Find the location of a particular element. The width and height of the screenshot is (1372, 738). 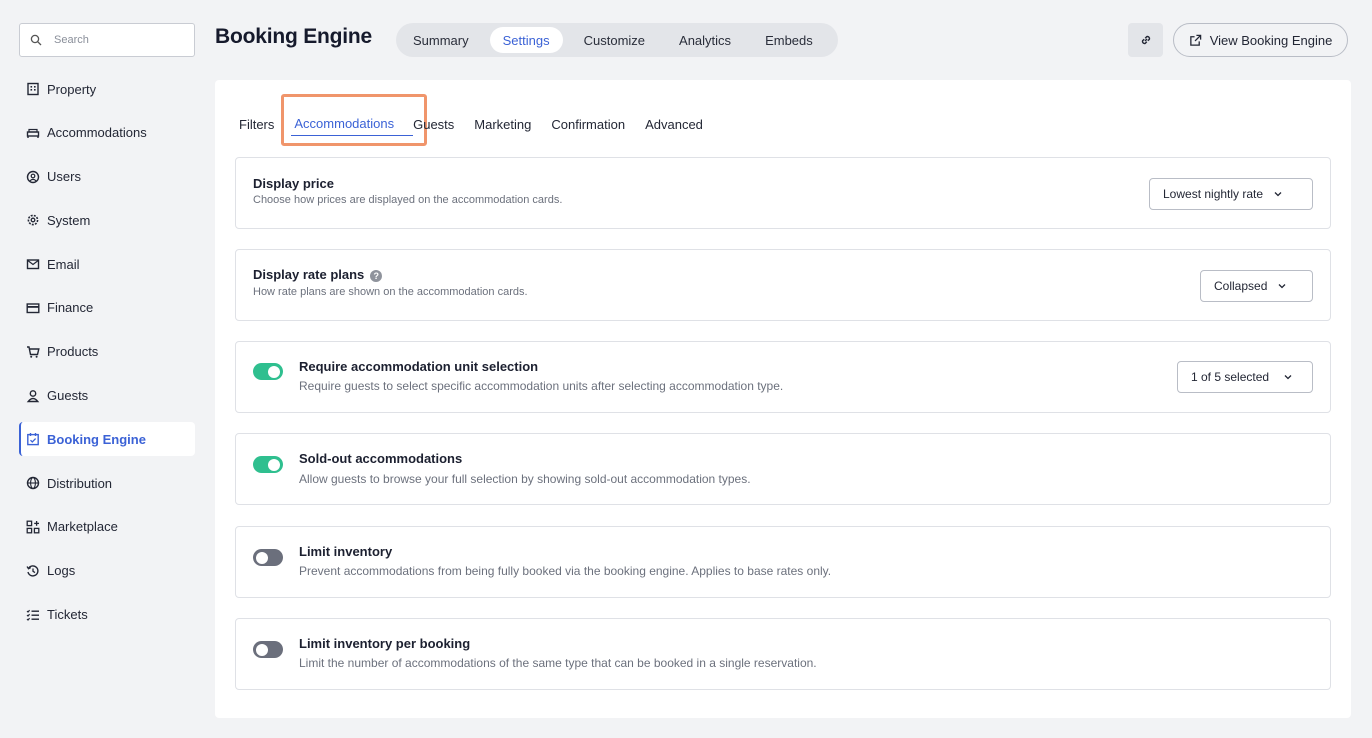

sidebar-item-products: Products is located at coordinates (107, 352).